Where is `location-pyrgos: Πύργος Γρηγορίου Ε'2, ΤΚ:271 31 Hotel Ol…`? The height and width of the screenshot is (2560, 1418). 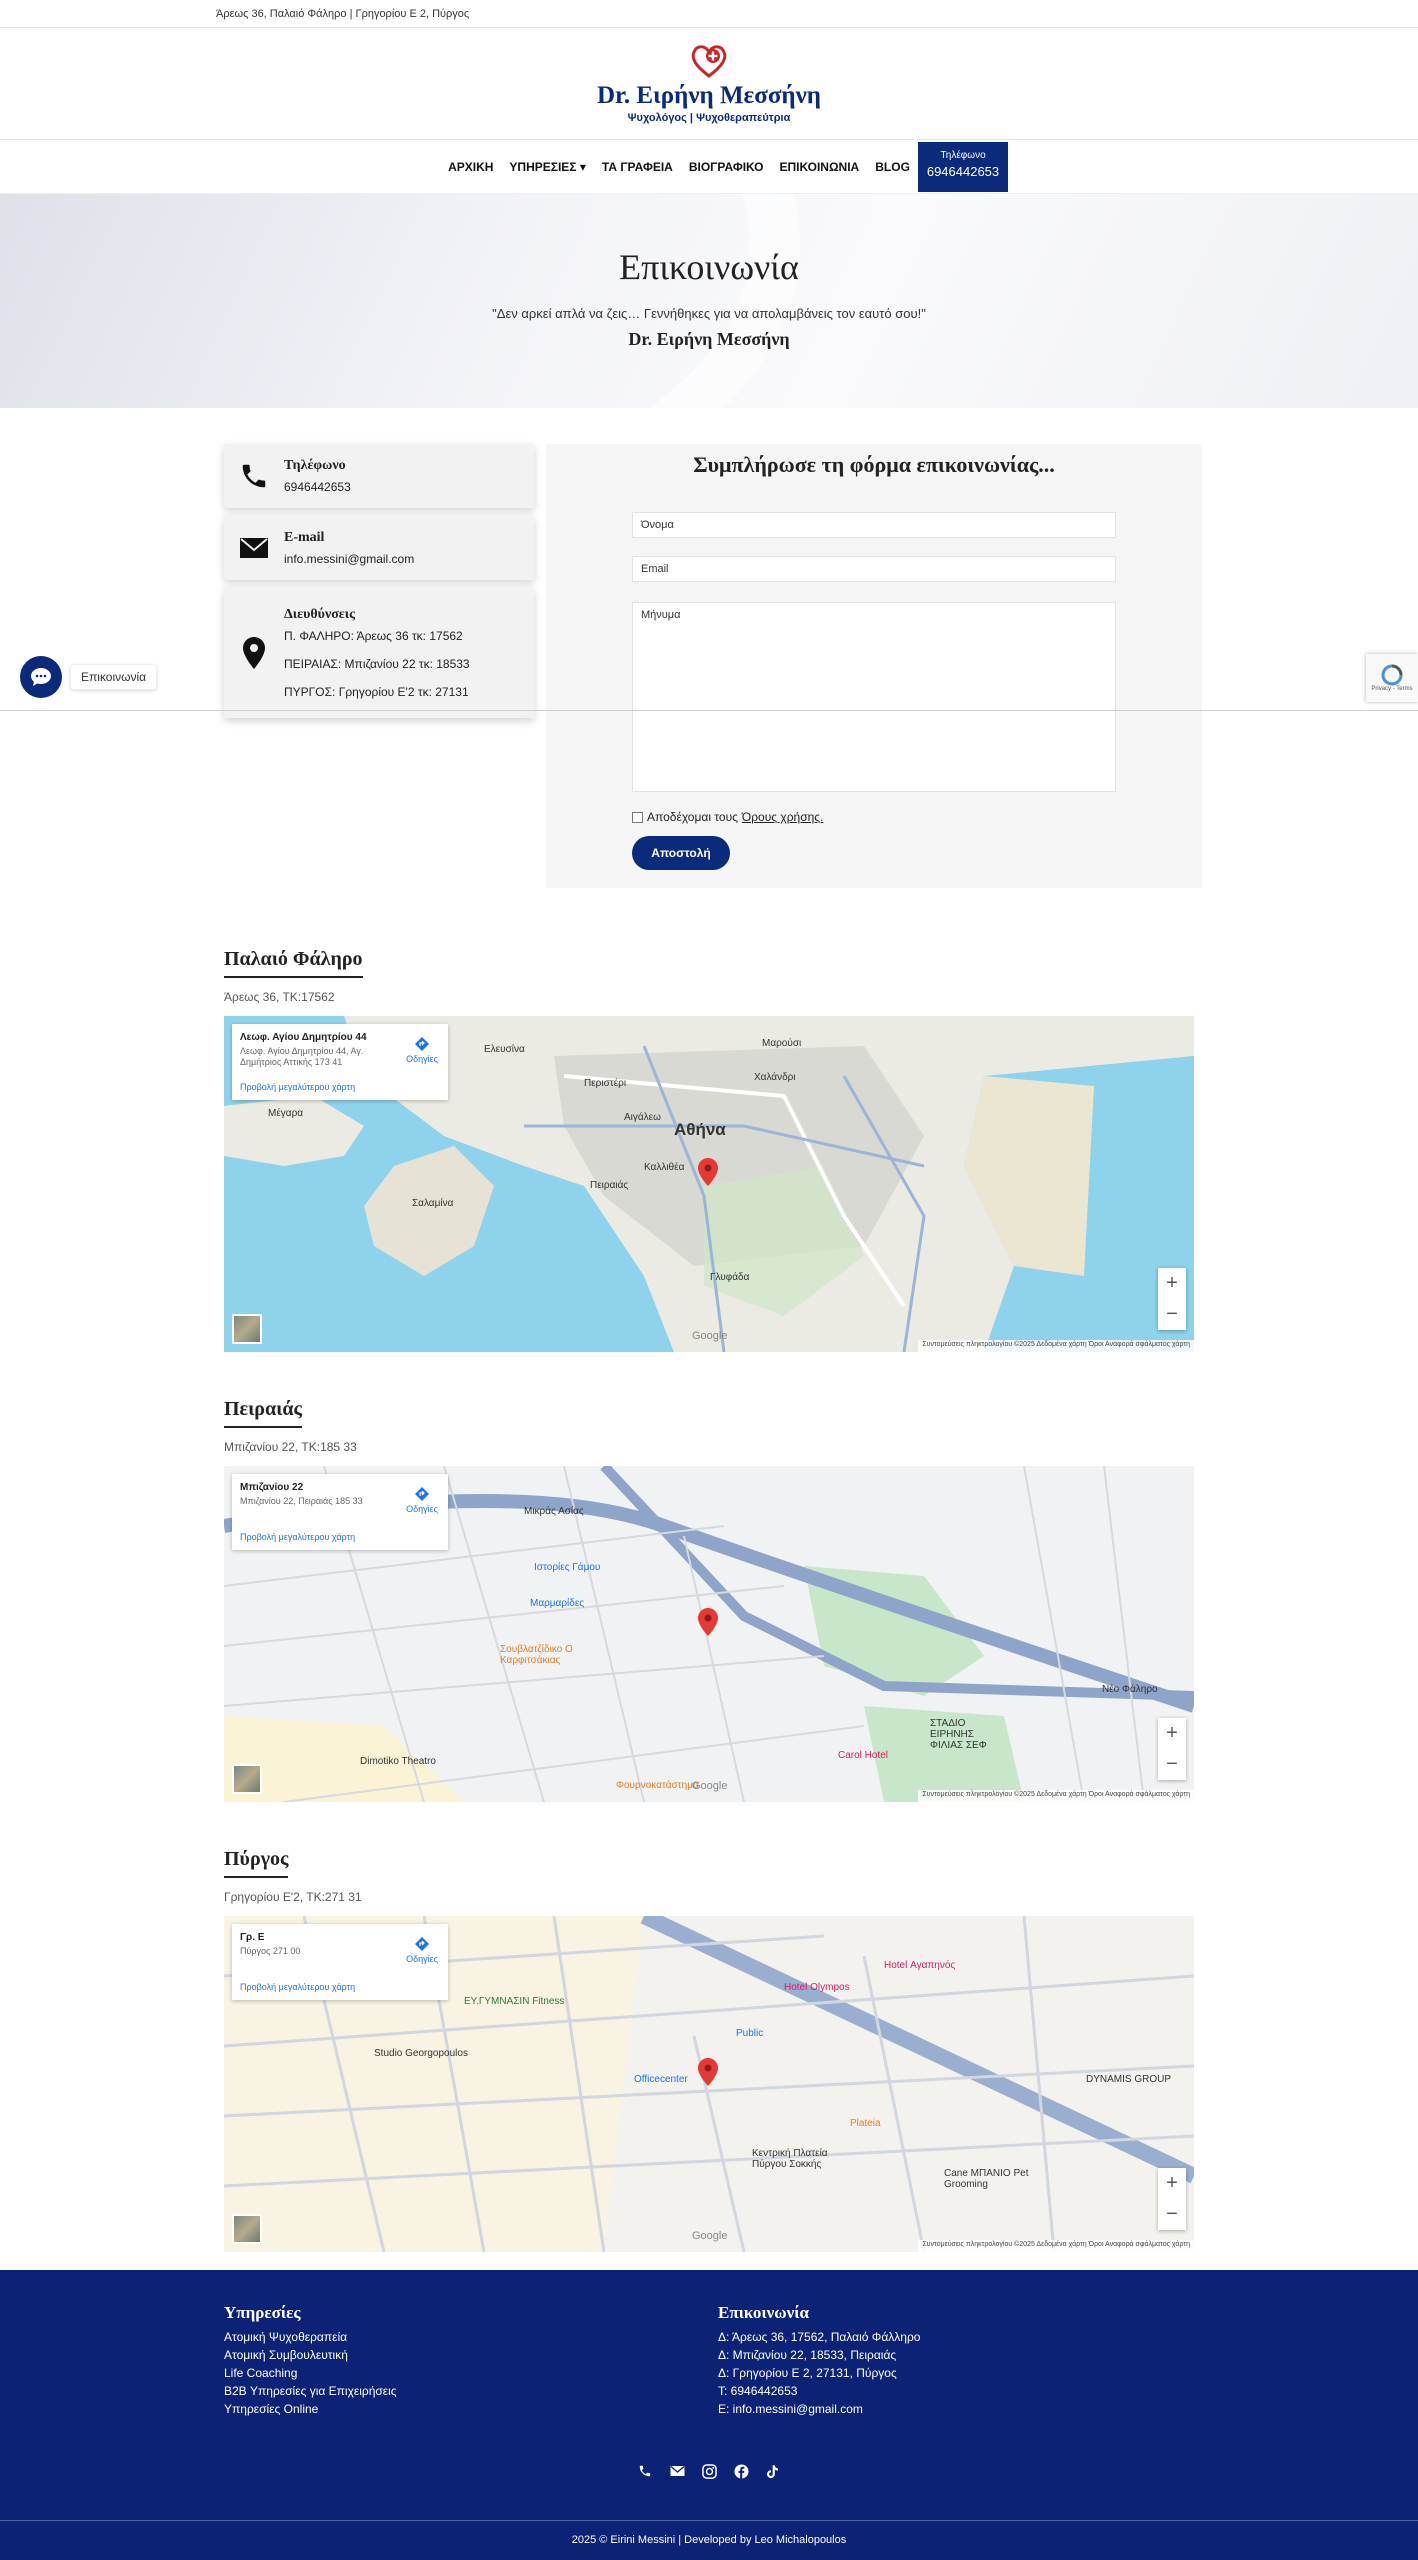
location-pyrgos: Πύργος Γρηγορίου Ε'2, ΤΚ:271 31 Hotel Ol… is located at coordinates (709, 2050).